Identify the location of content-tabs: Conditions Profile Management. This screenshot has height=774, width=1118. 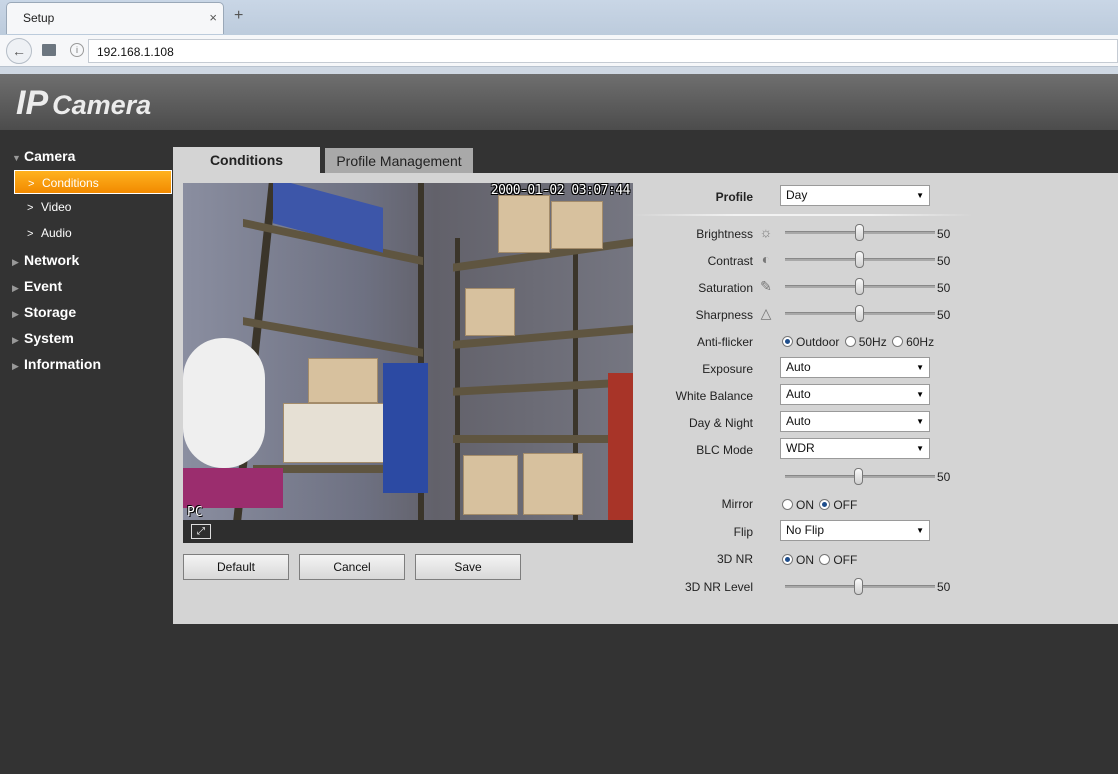
(645, 160).